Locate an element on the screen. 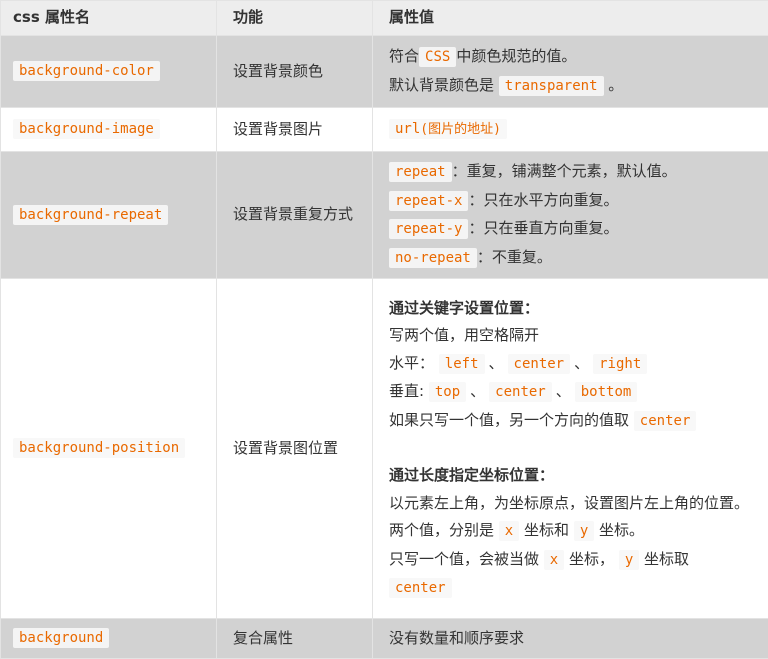 The width and height of the screenshot is (768, 659). property-name: background-image is located at coordinates (86, 129).